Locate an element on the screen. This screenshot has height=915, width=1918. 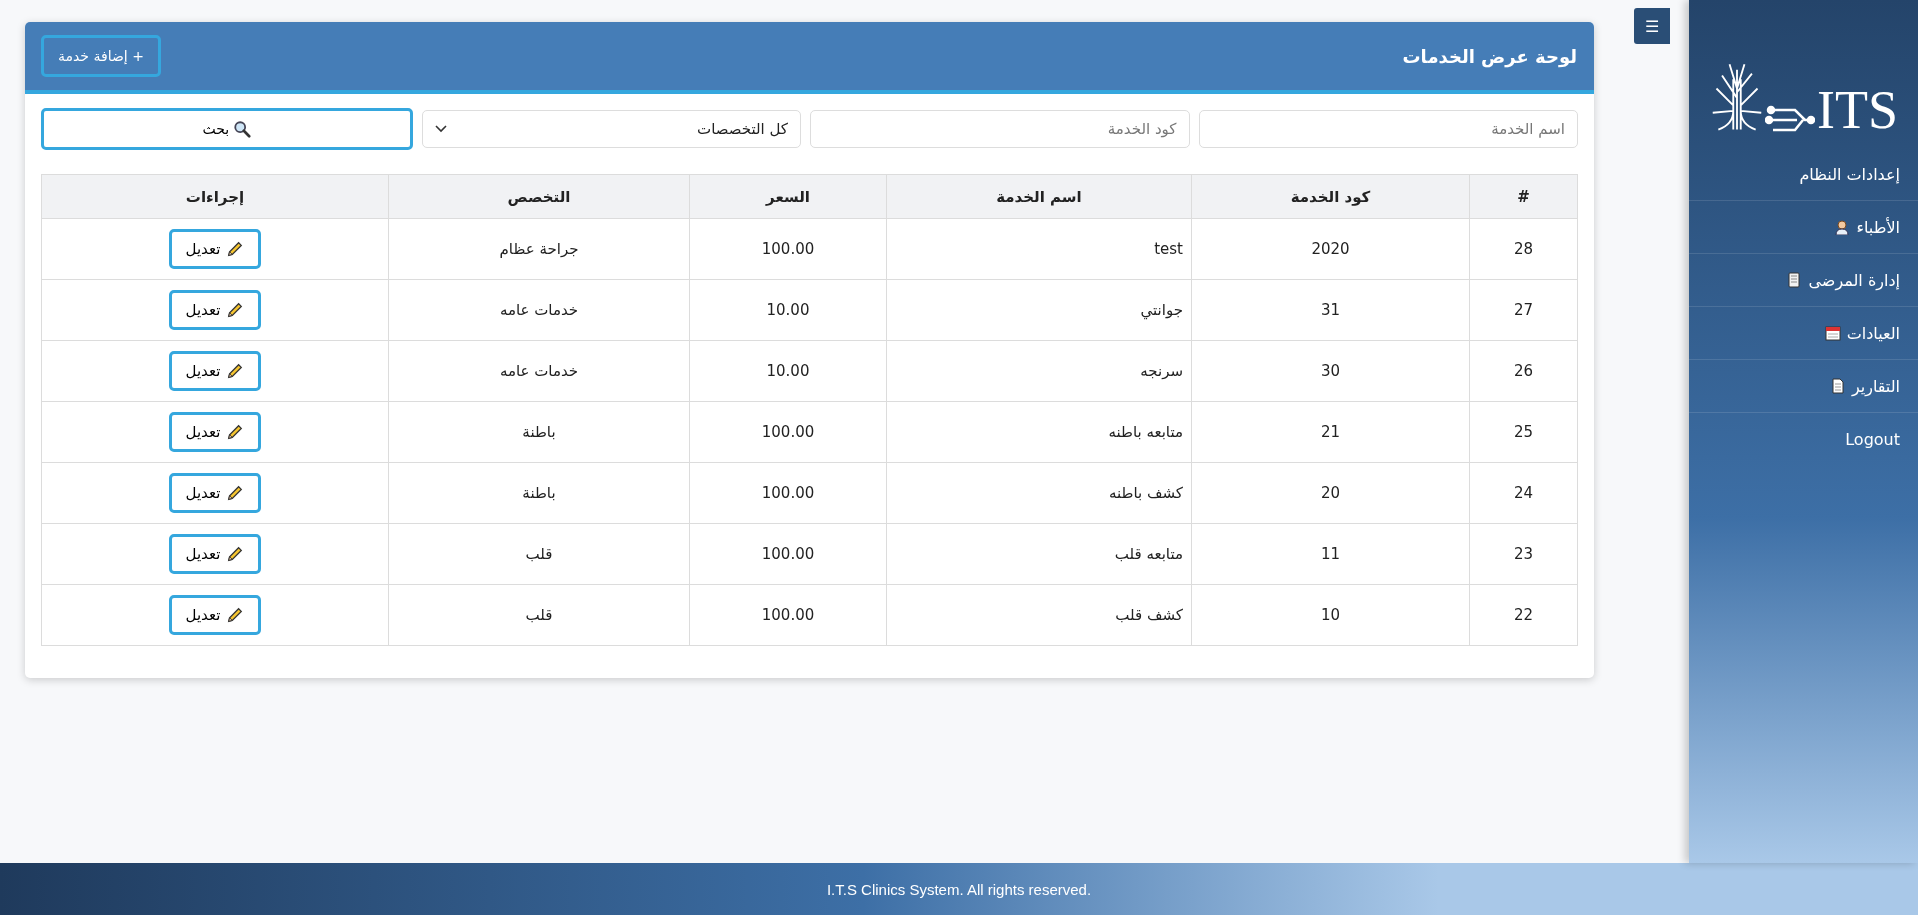
table-cell: 27 is located at coordinates (1523, 310).